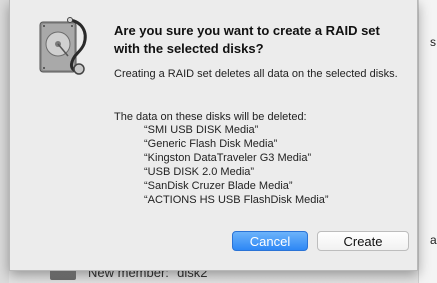  What do you see at coordinates (228, 158) in the screenshot?
I see `list-item: “Kingston DataTraveler G3 Media”` at bounding box center [228, 158].